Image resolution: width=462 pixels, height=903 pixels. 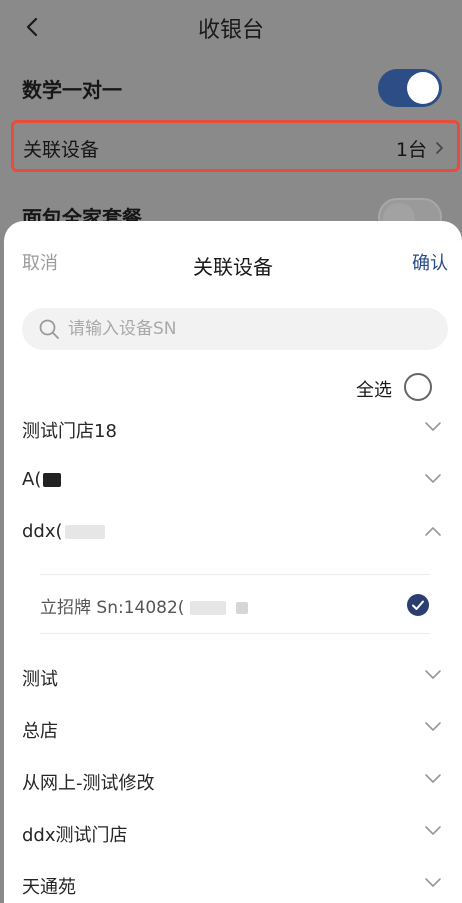 What do you see at coordinates (233, 781) in the screenshot?
I see `list-item-store: 从网上-测试修改` at bounding box center [233, 781].